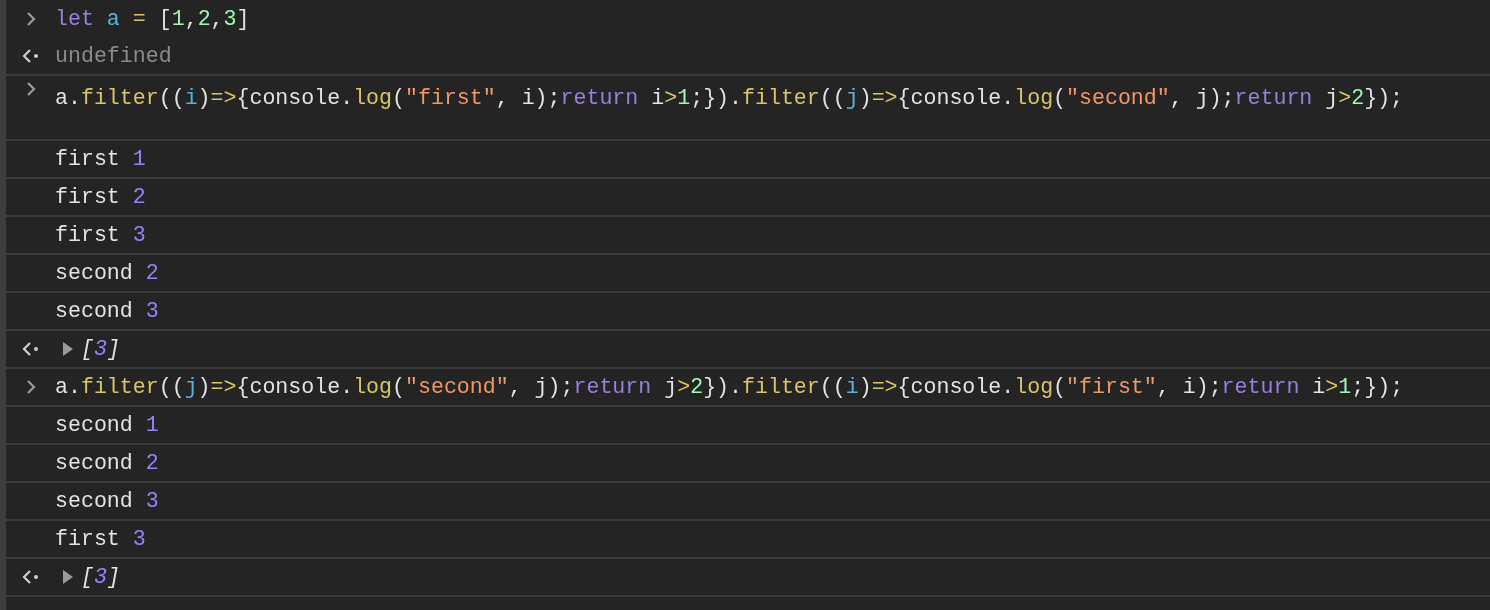 This screenshot has width=1490, height=610. Describe the element at coordinates (107, 425) in the screenshot. I see `log-message: second 1` at that location.